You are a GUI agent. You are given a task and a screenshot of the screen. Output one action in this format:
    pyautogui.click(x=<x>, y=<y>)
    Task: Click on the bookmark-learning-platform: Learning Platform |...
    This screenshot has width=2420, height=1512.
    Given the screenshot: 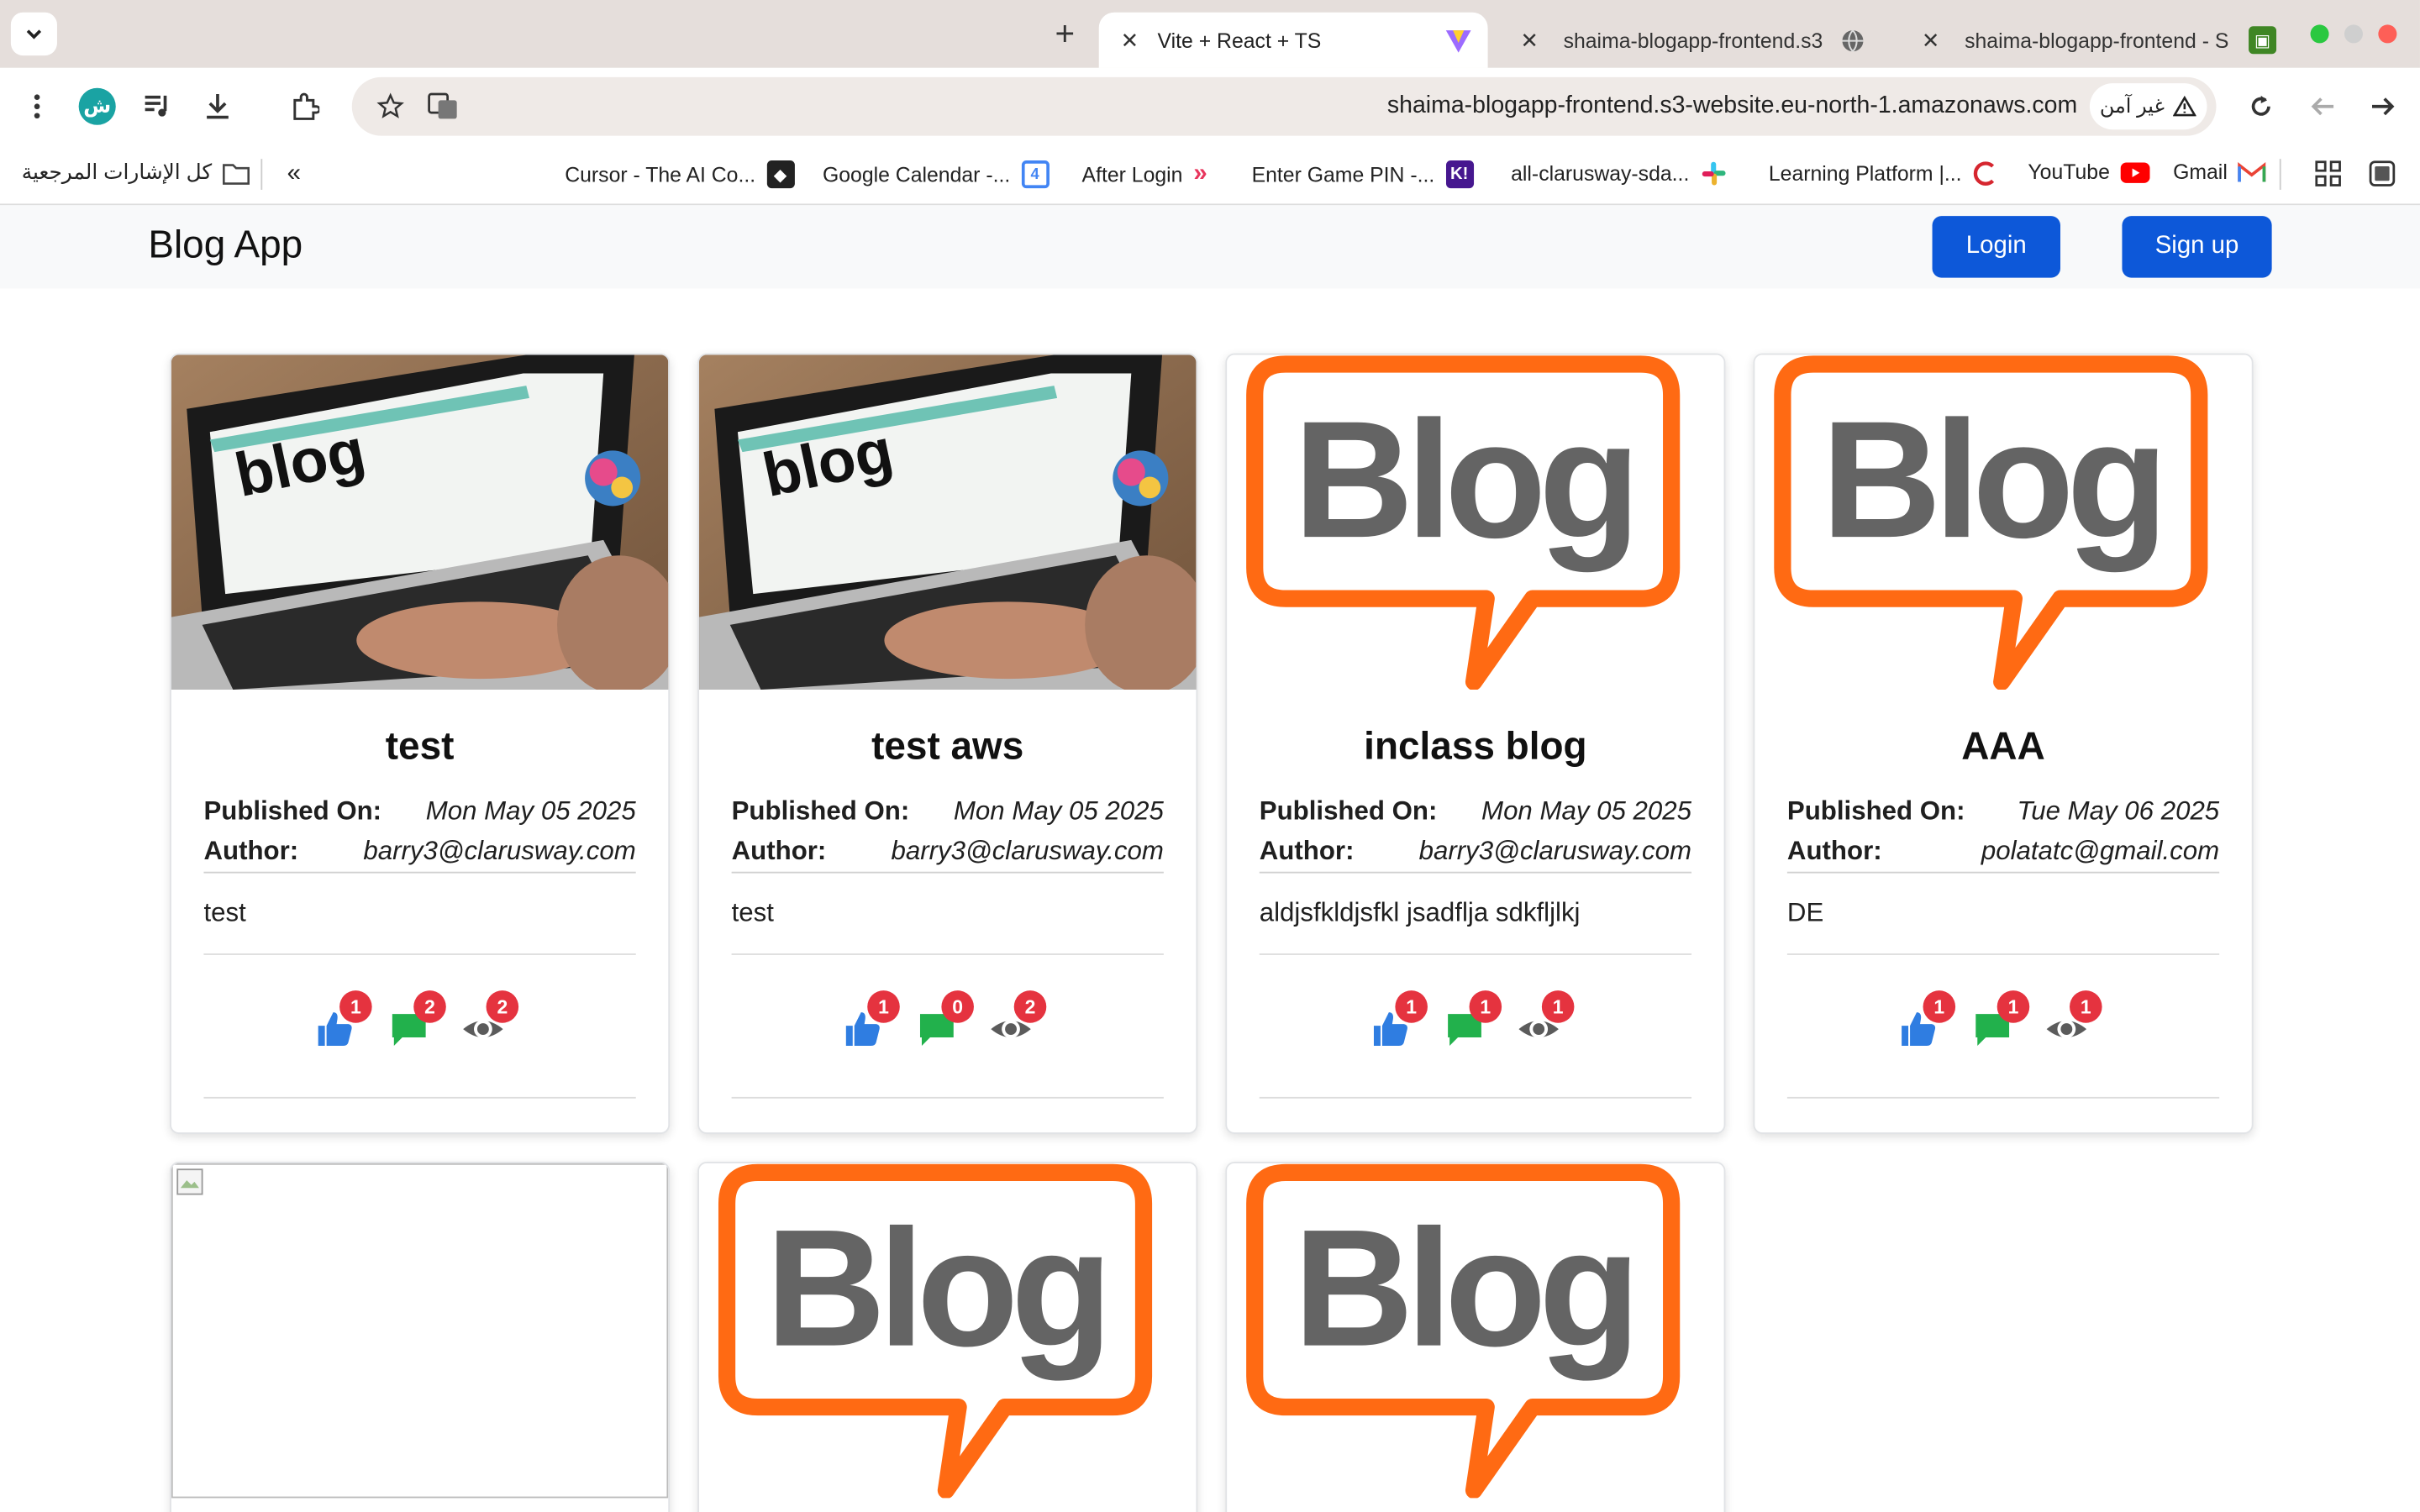 What is the action you would take?
    pyautogui.click(x=1884, y=173)
    